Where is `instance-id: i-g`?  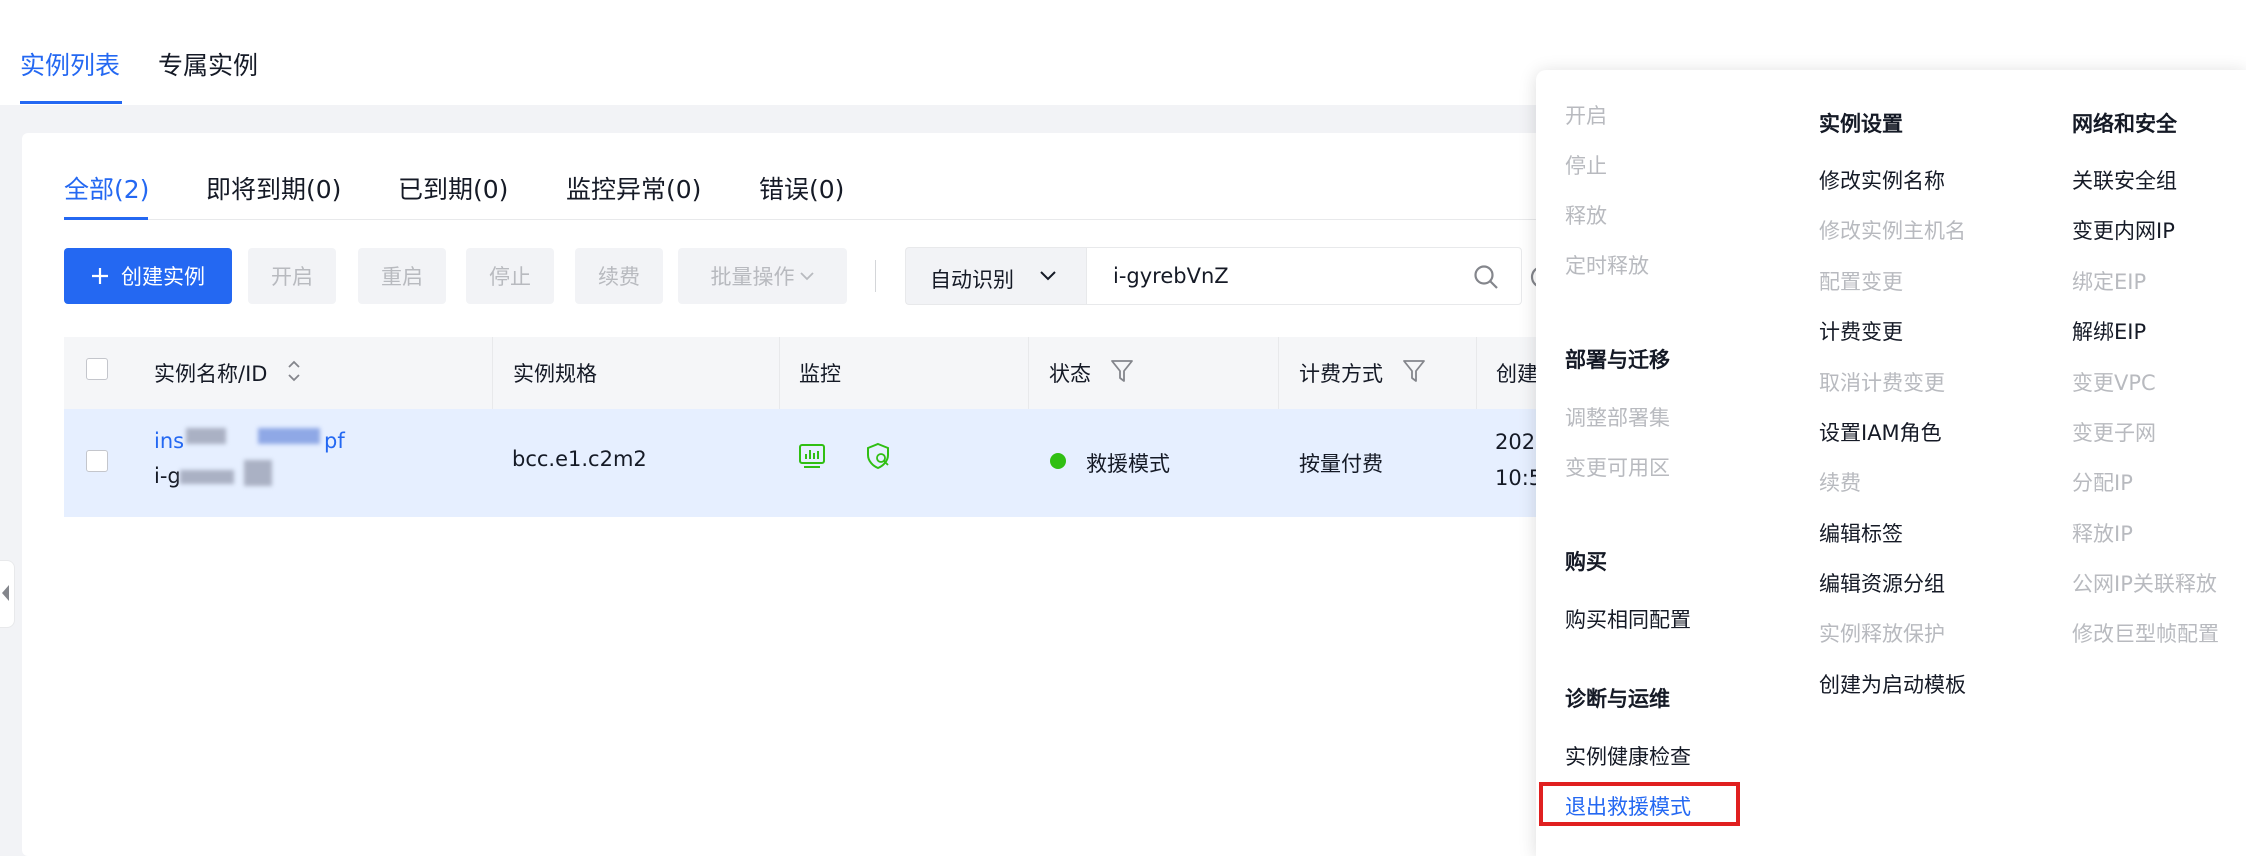
instance-id: i-g is located at coordinates (167, 476).